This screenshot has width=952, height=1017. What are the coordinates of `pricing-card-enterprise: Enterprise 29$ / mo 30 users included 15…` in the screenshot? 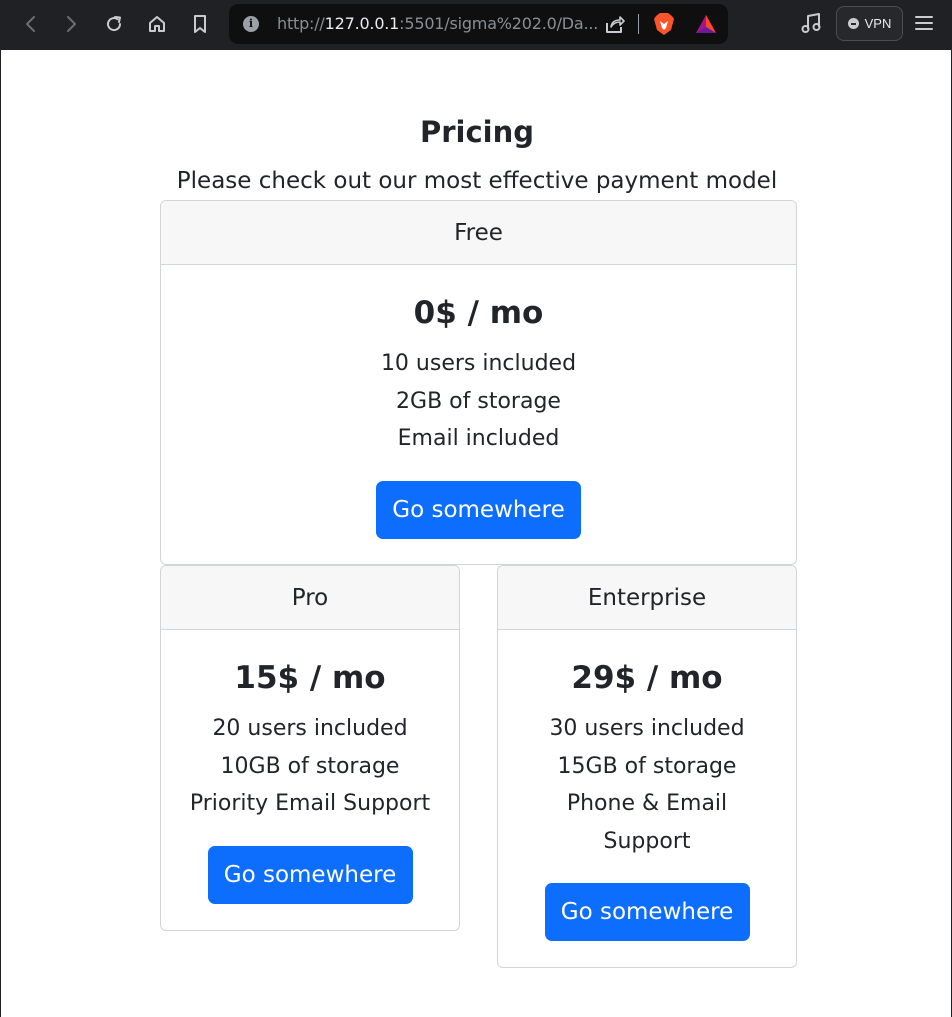 It's located at (647, 766).